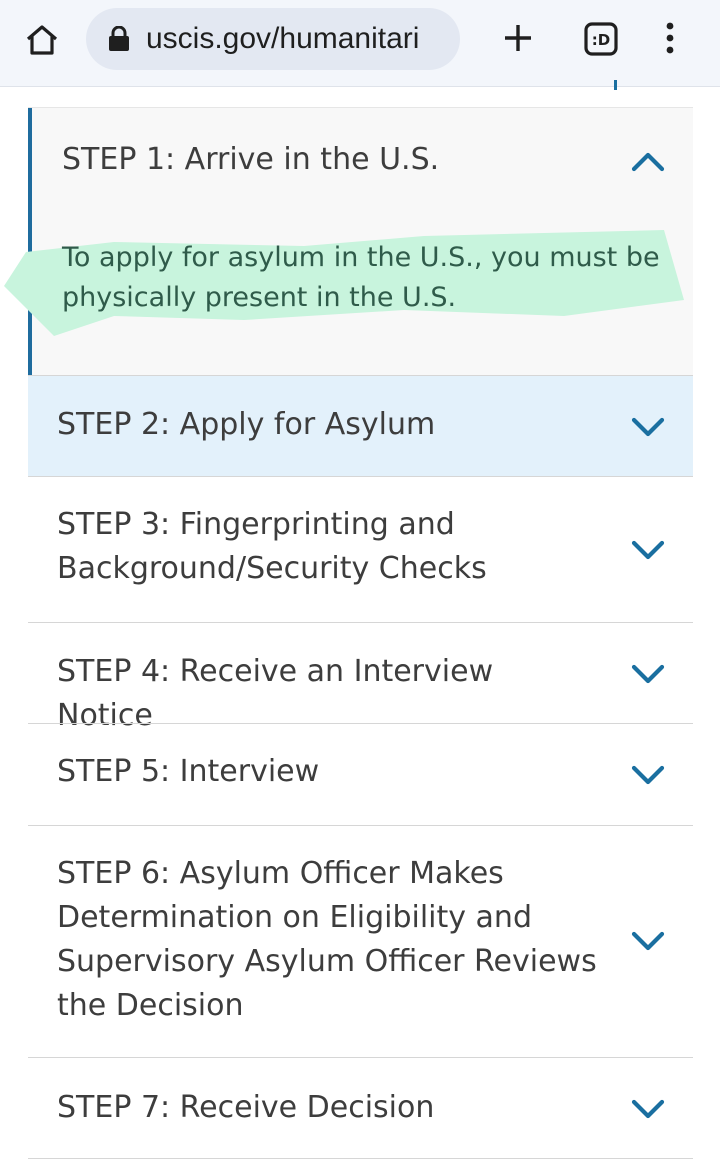 The height and width of the screenshot is (1167, 720). I want to click on tab-switcher-button: :D, so click(601, 39).